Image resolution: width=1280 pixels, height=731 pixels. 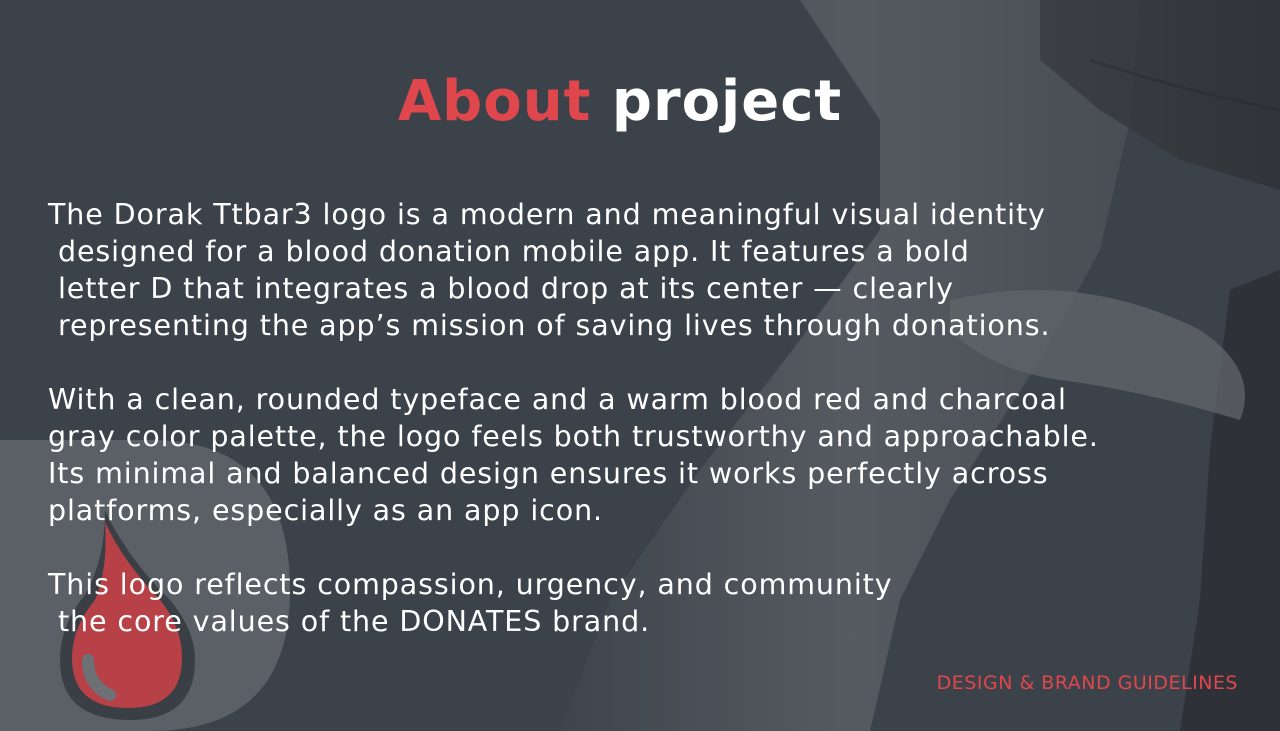 I want to click on page-title: About project, so click(x=620, y=102).